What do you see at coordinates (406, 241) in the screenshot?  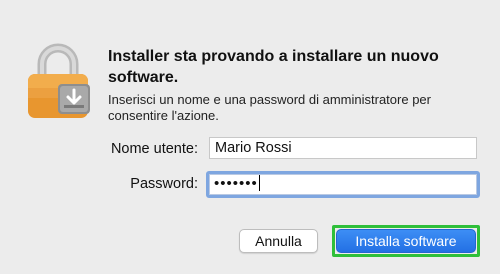 I see `install-software-button: Installa software` at bounding box center [406, 241].